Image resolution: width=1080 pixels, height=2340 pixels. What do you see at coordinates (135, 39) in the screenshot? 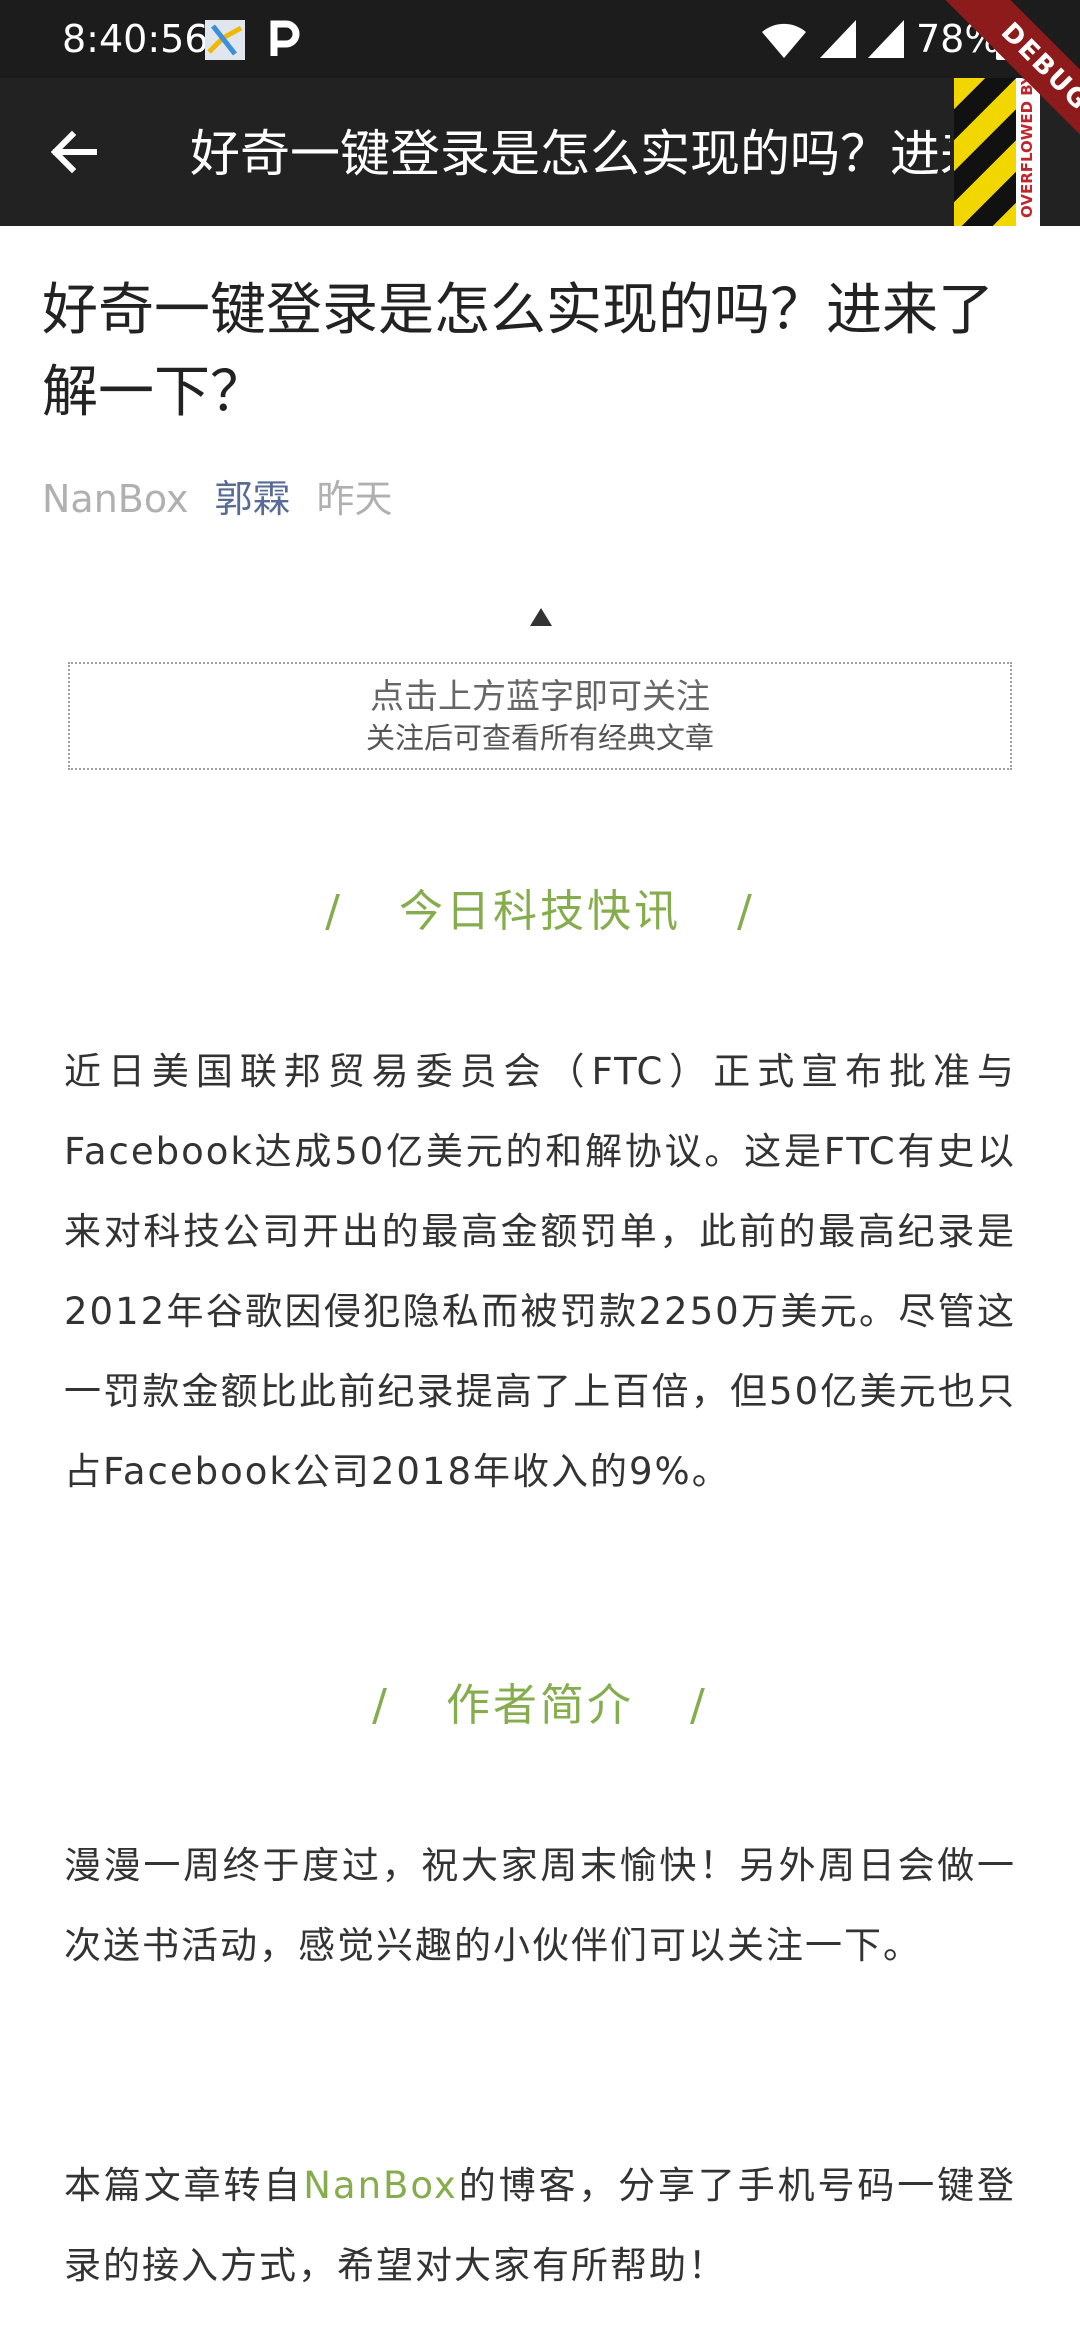
I see `status-time: 8:40:56` at bounding box center [135, 39].